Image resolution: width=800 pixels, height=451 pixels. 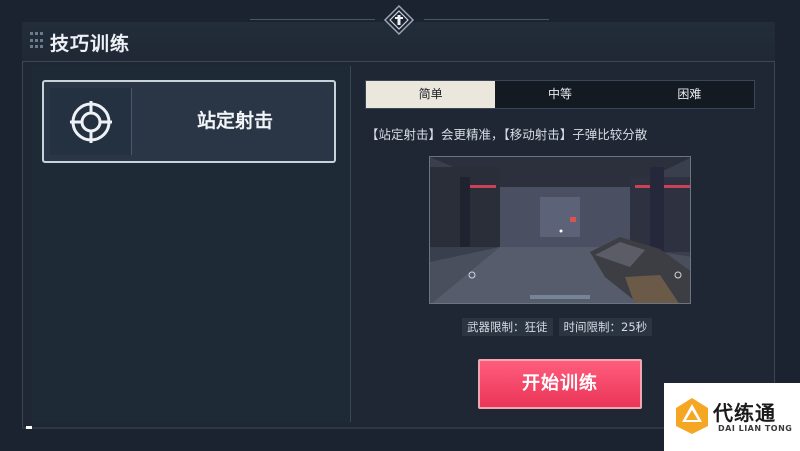 I want to click on mode-label: 站定射击, so click(x=234, y=121).